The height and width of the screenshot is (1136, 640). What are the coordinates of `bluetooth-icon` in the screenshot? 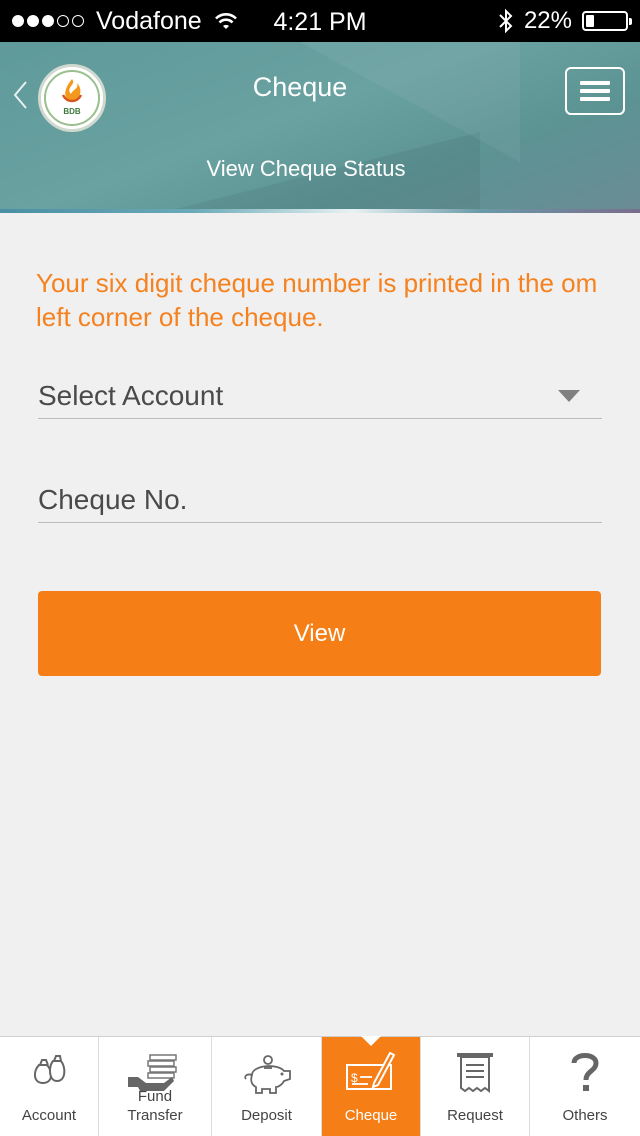 It's located at (506, 21).